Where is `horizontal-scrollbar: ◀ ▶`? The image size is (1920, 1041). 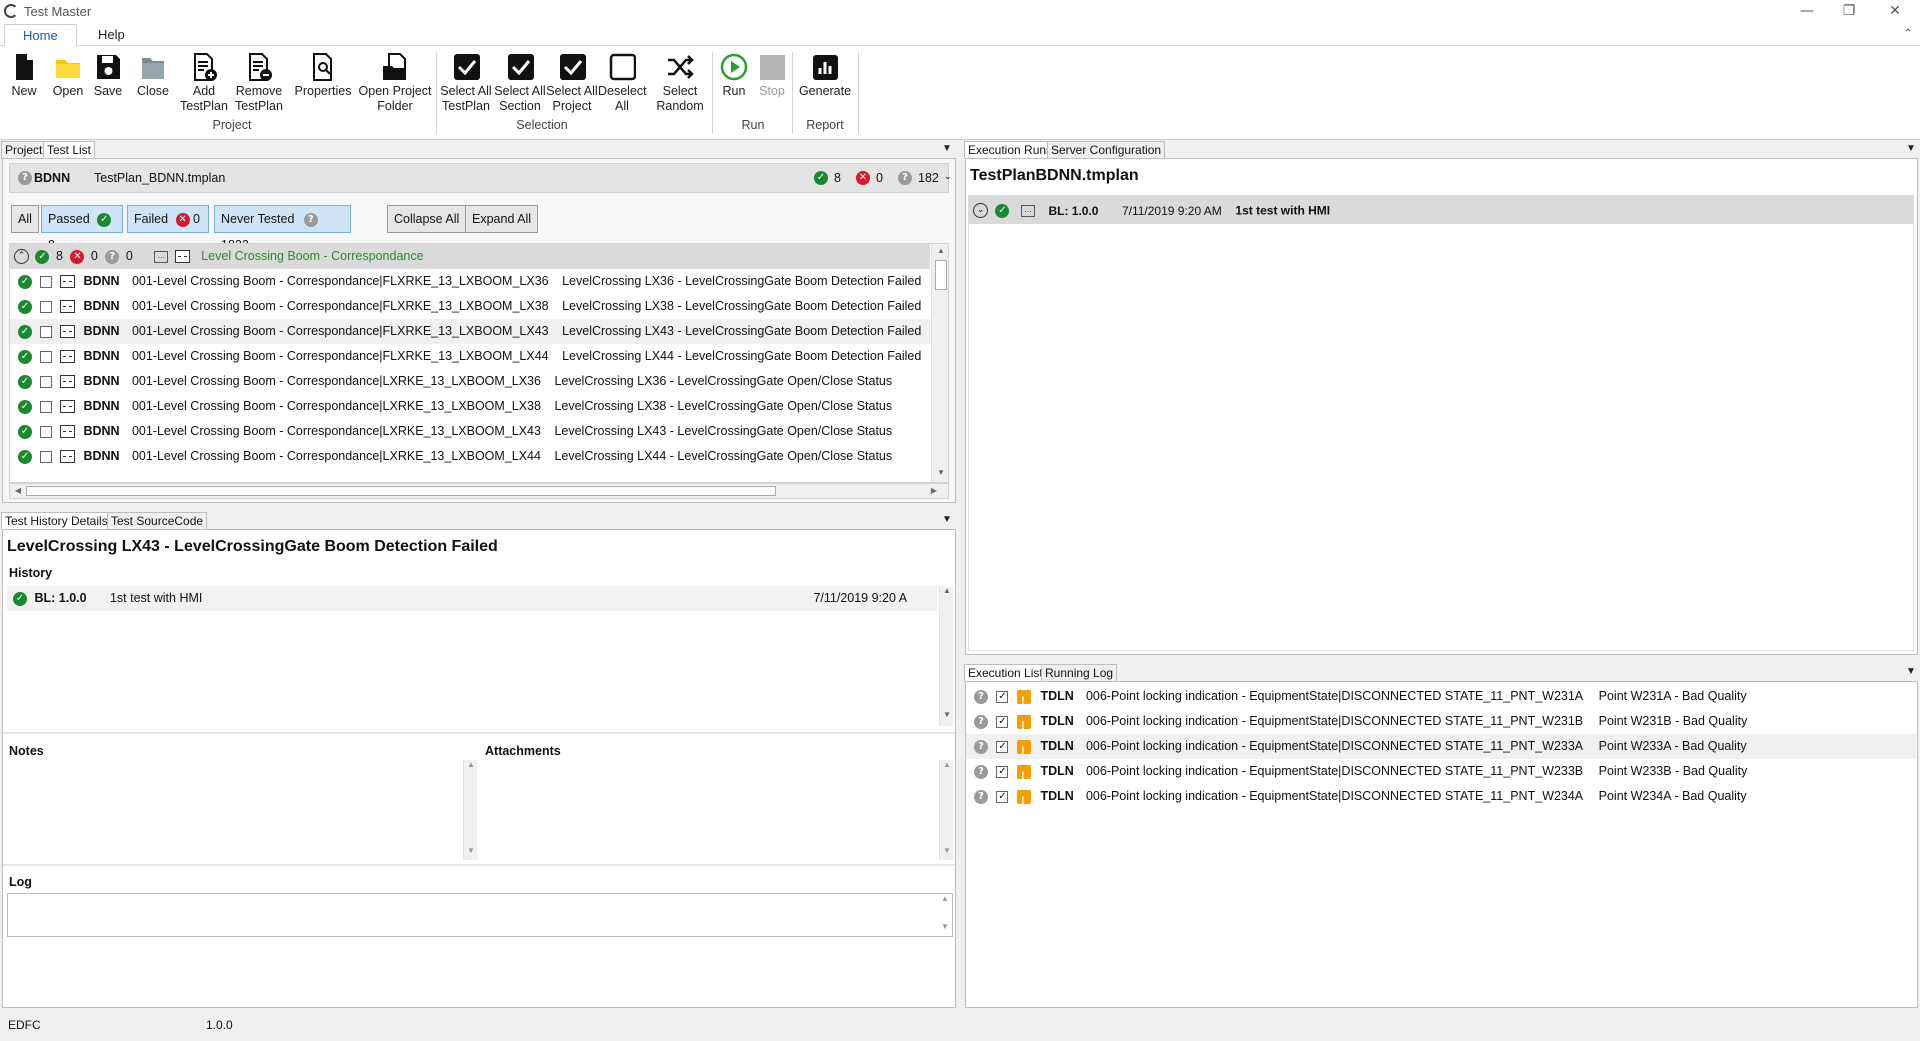 horizontal-scrollbar: ◀ ▶ is located at coordinates (479, 491).